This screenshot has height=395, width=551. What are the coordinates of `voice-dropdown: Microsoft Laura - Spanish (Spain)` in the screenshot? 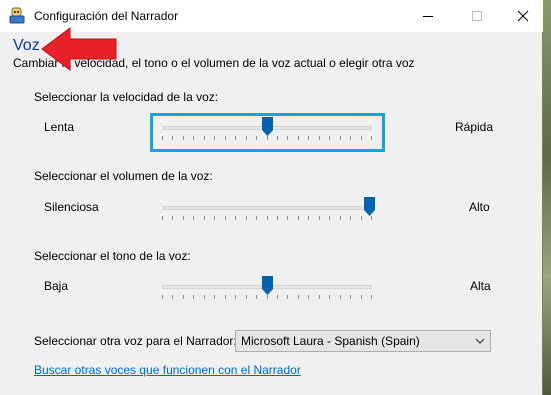 It's located at (363, 341).